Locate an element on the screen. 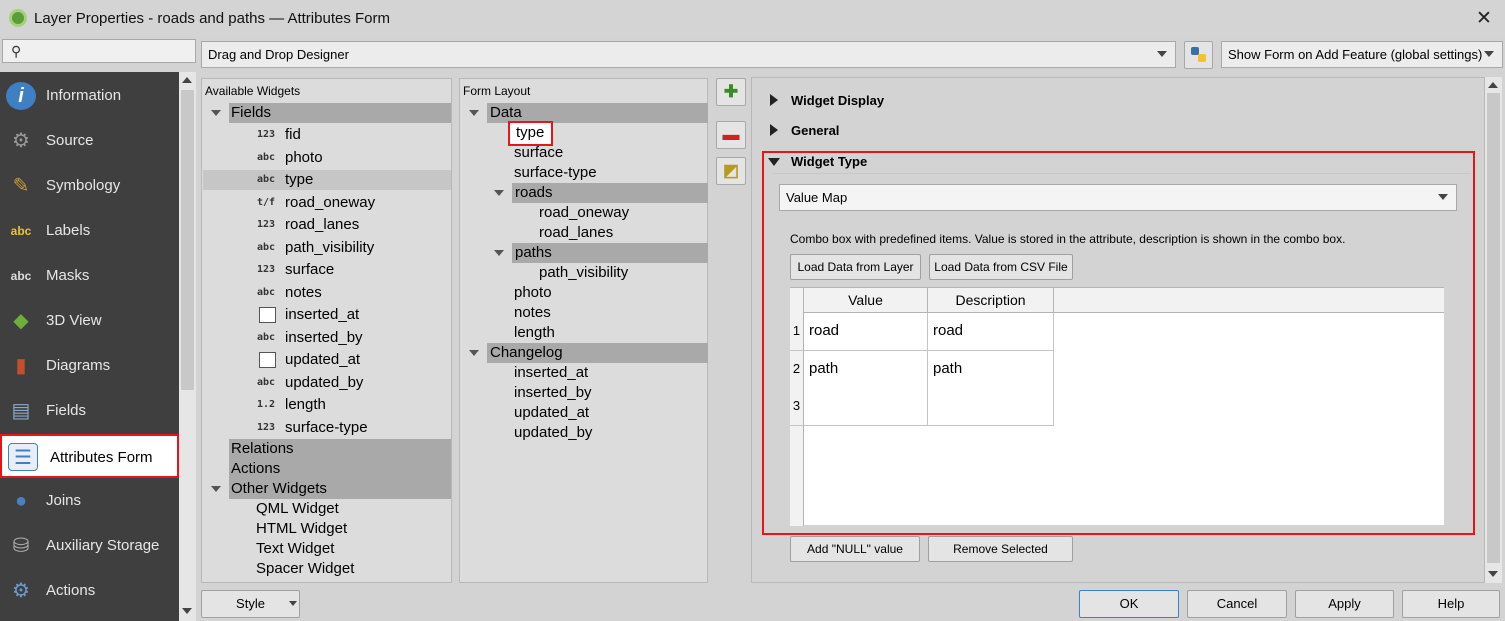  sidebar-item-diagrams: ▮ Diagrams is located at coordinates (89, 366).